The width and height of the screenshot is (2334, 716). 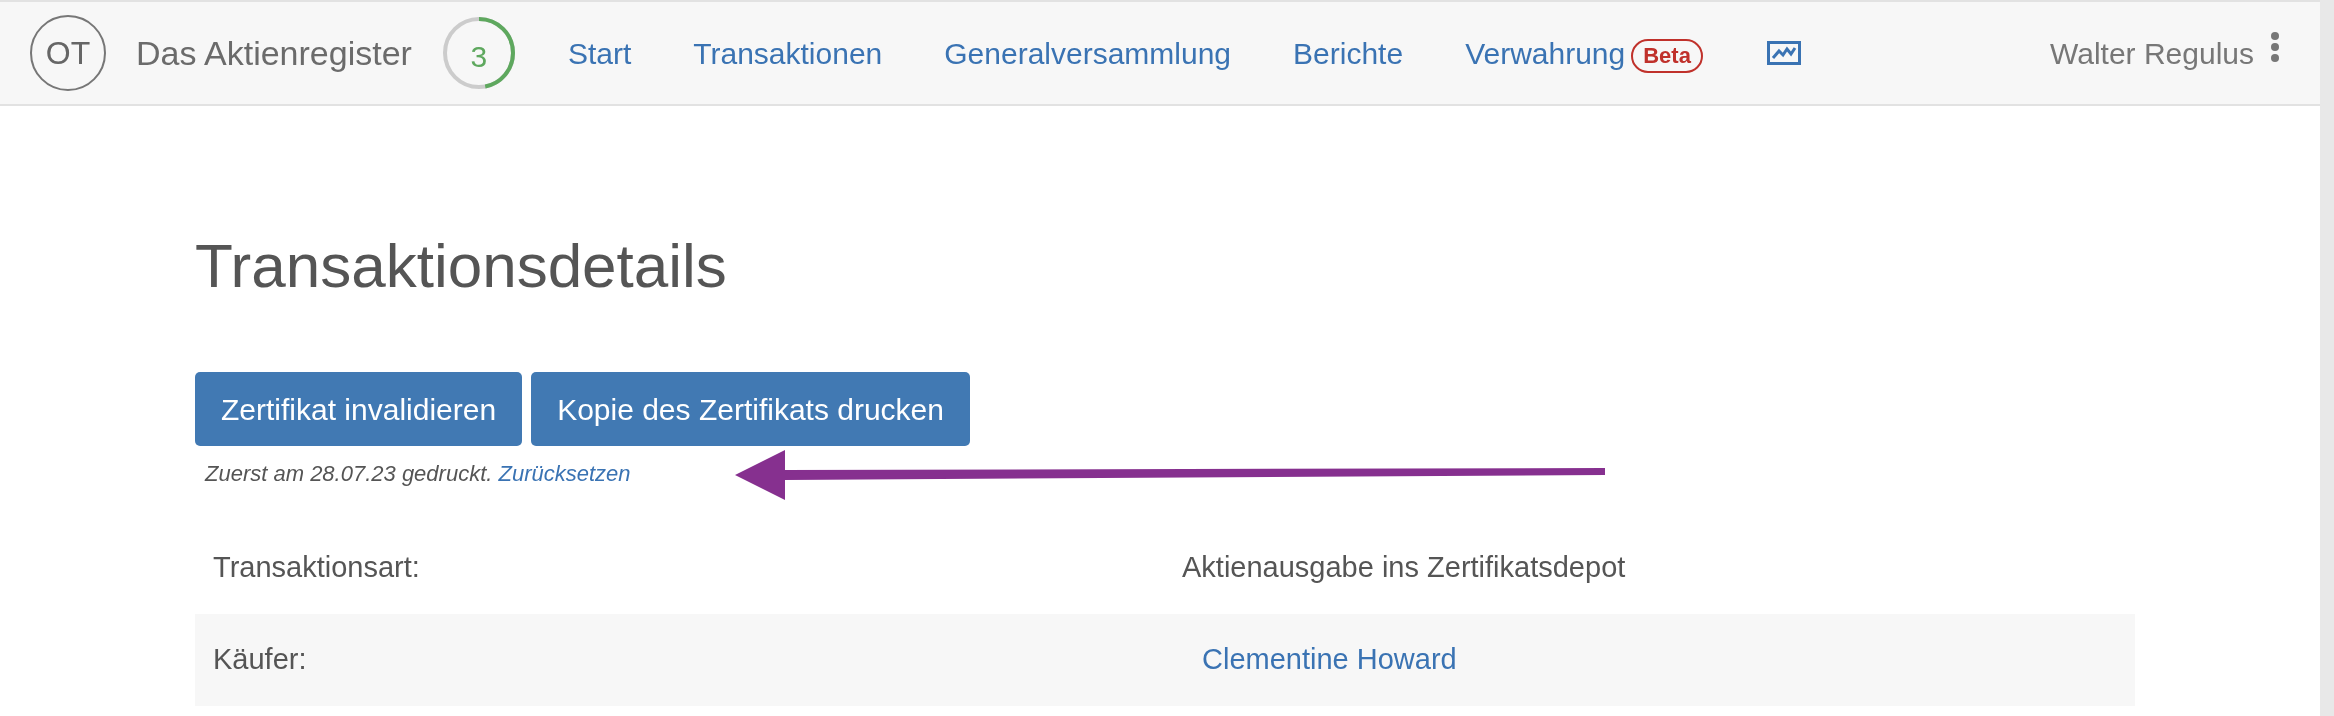 What do you see at coordinates (479, 56) in the screenshot?
I see `progress-count: 3` at bounding box center [479, 56].